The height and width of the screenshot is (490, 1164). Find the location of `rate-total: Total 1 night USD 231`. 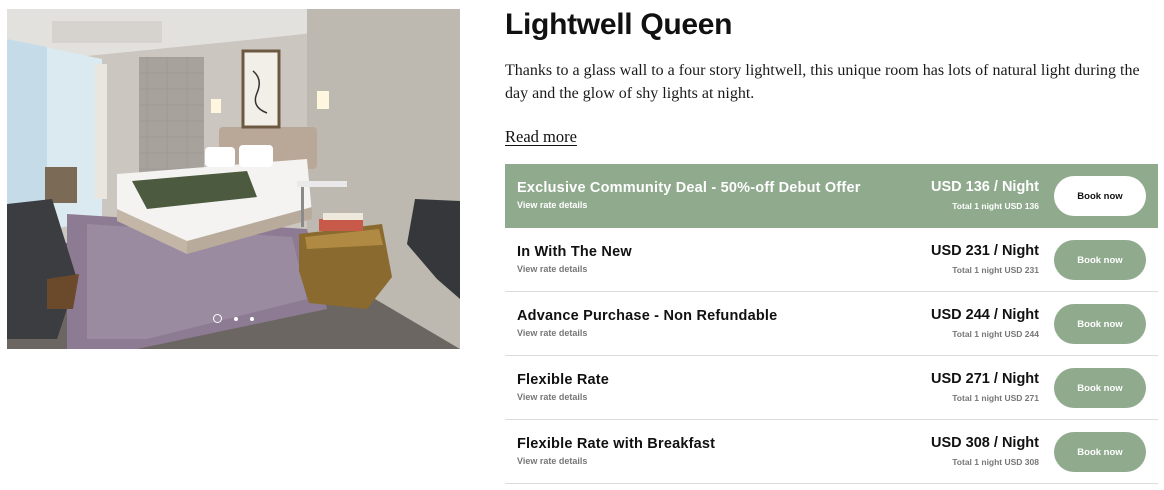

rate-total: Total 1 night USD 231 is located at coordinates (995, 270).